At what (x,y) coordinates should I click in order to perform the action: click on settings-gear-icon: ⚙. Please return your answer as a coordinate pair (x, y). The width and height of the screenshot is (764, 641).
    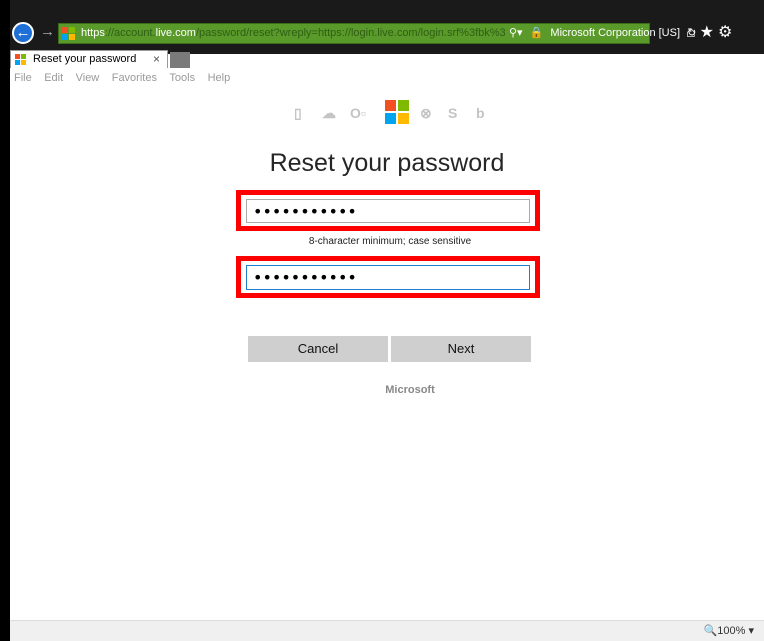
    Looking at the image, I should click on (727, 32).